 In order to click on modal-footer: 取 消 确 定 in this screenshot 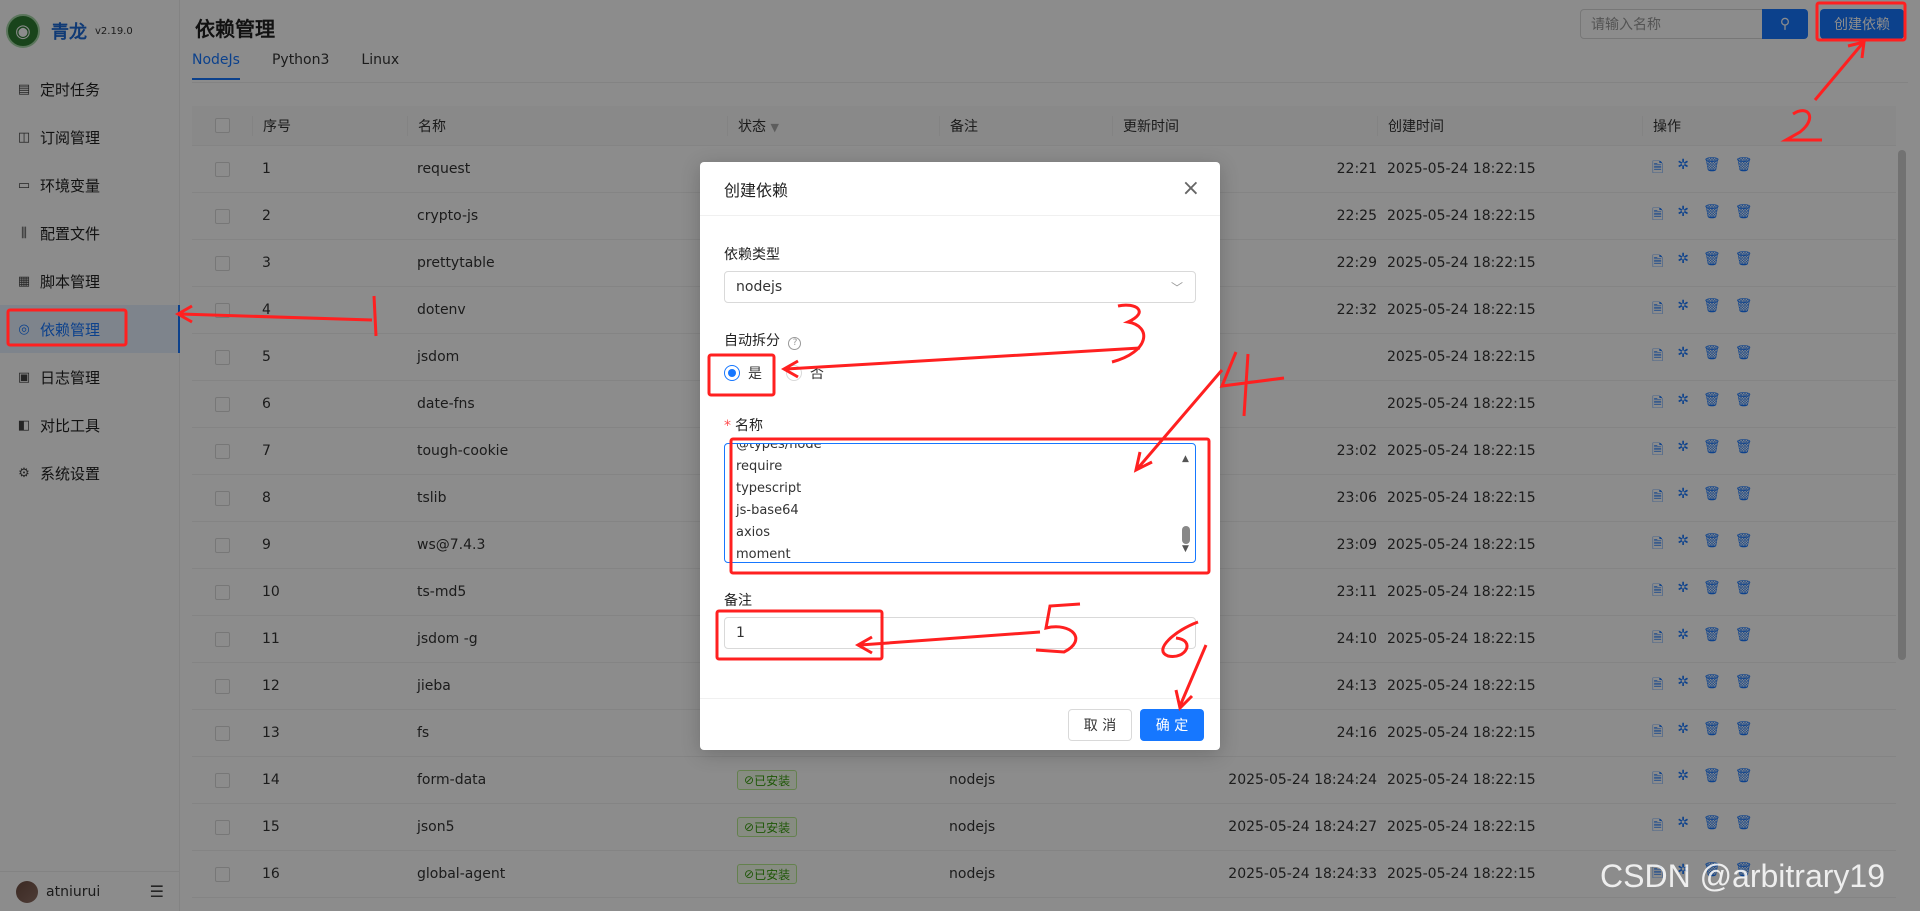, I will do `click(960, 724)`.